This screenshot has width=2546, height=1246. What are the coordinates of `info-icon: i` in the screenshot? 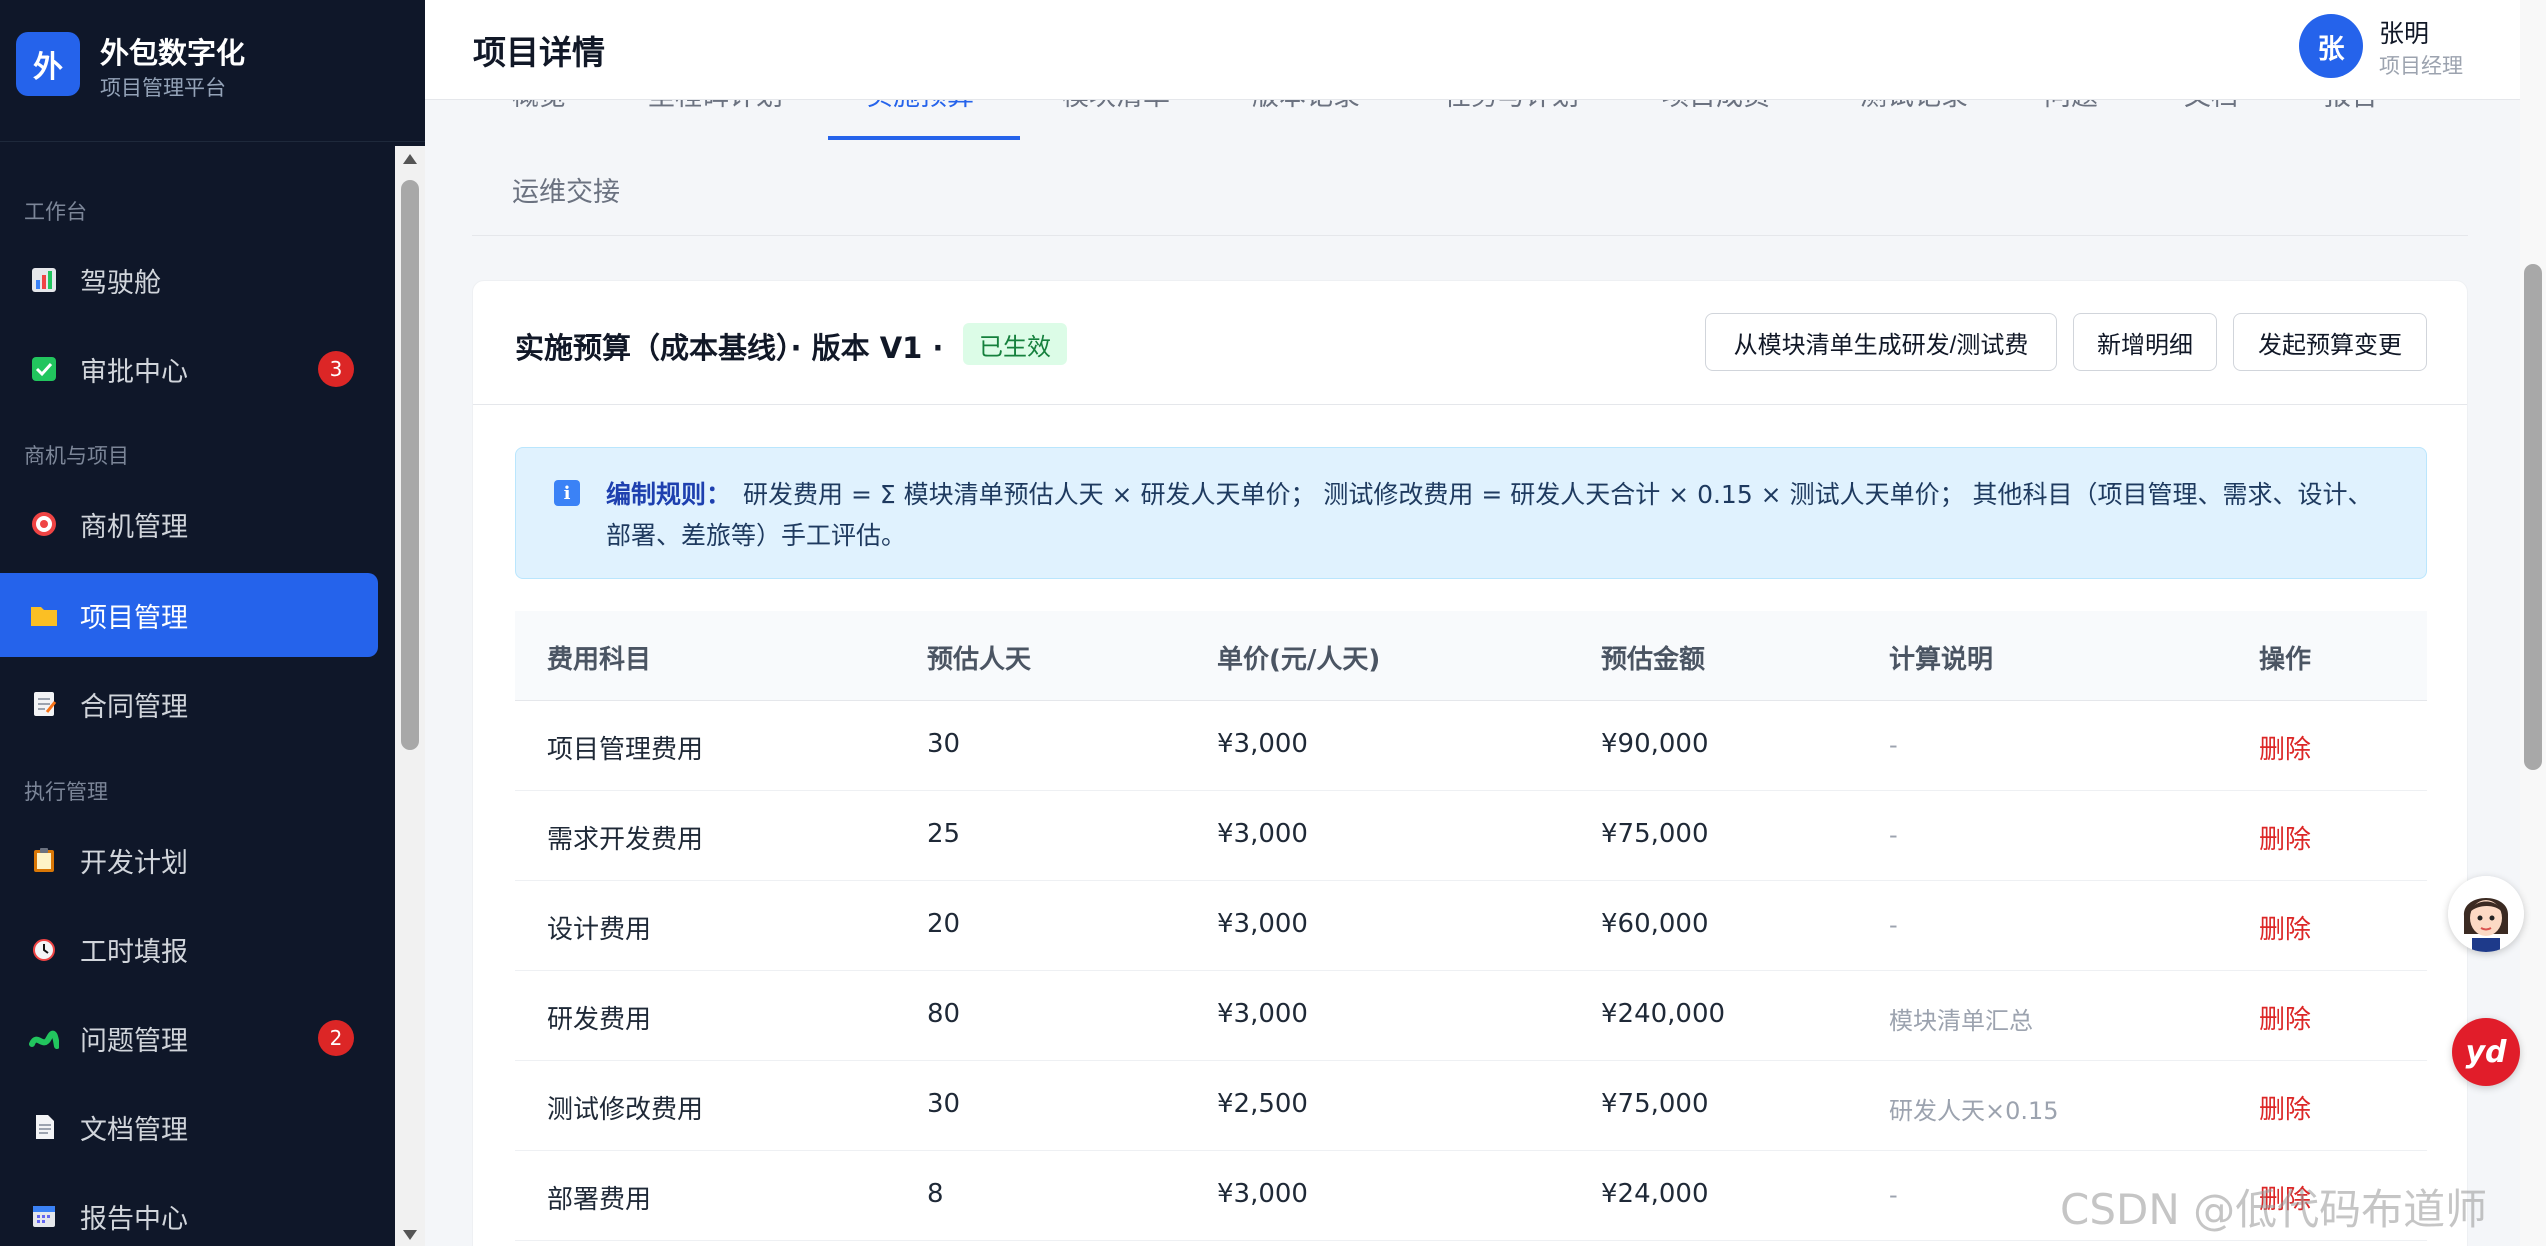 It's located at (567, 493).